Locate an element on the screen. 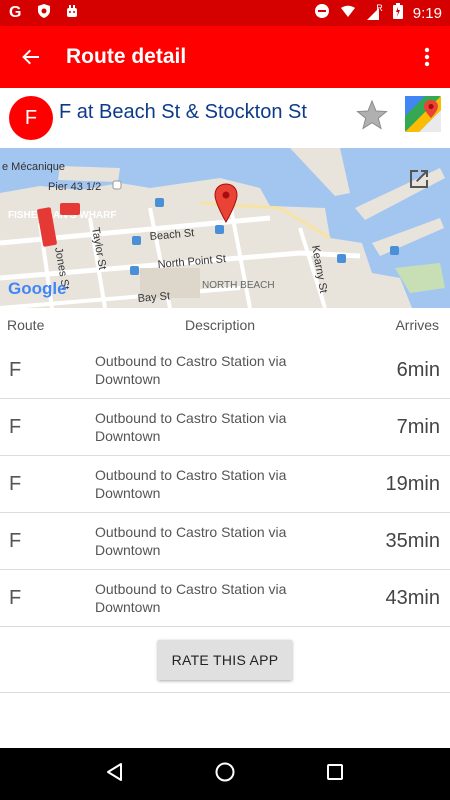  more-vert-icon is located at coordinates (427, 57).